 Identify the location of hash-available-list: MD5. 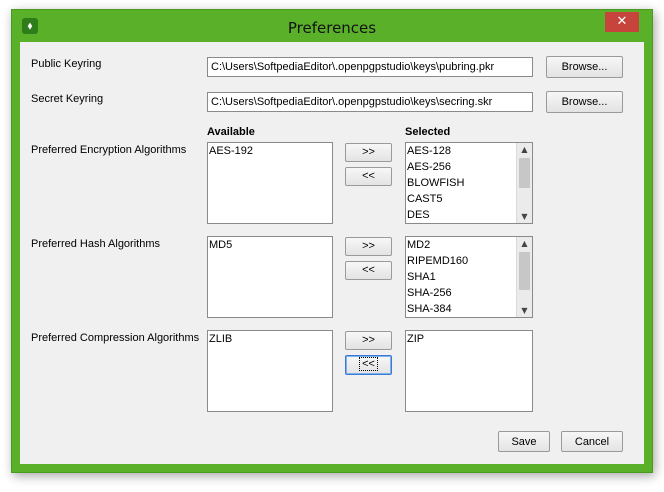
(270, 277).